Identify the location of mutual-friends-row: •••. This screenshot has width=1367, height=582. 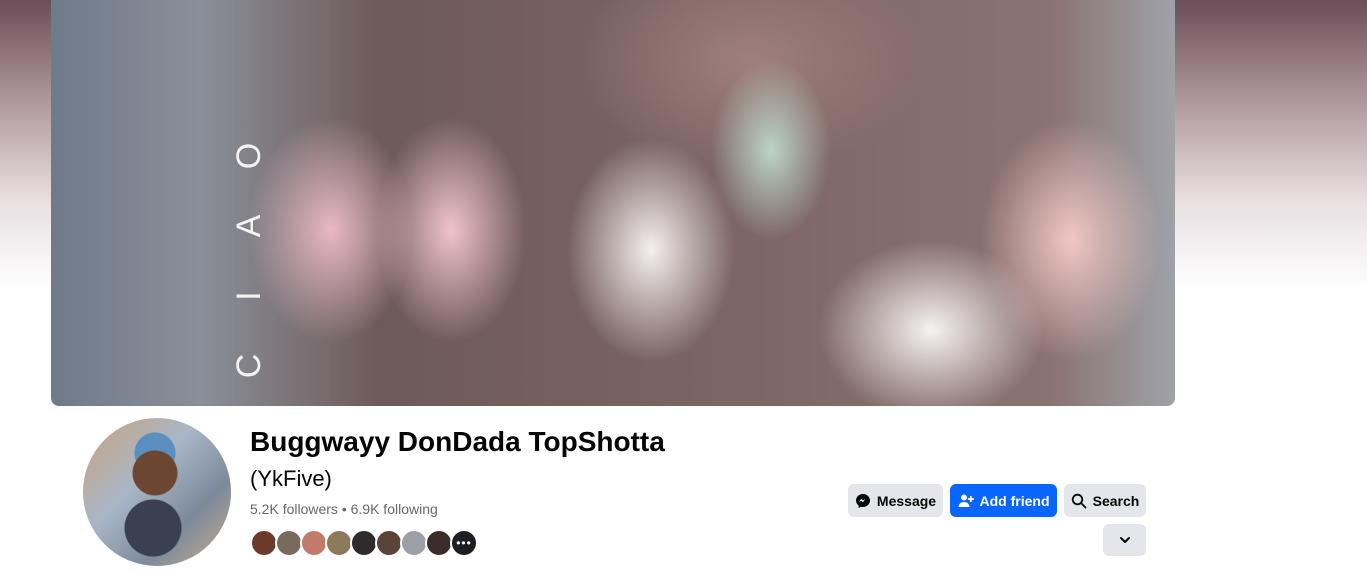
(364, 543).